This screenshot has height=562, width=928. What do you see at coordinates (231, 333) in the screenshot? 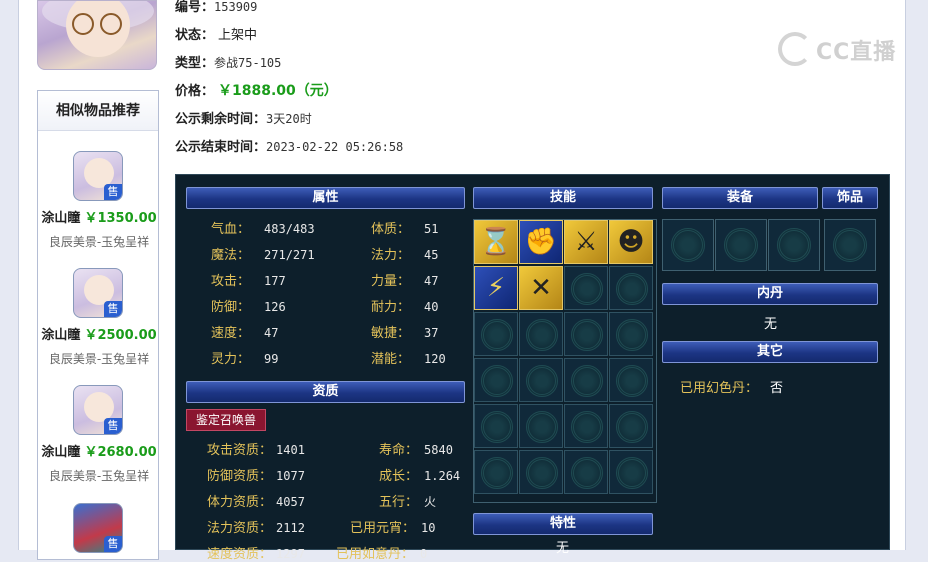
I see `attr-label: 速度：` at bounding box center [231, 333].